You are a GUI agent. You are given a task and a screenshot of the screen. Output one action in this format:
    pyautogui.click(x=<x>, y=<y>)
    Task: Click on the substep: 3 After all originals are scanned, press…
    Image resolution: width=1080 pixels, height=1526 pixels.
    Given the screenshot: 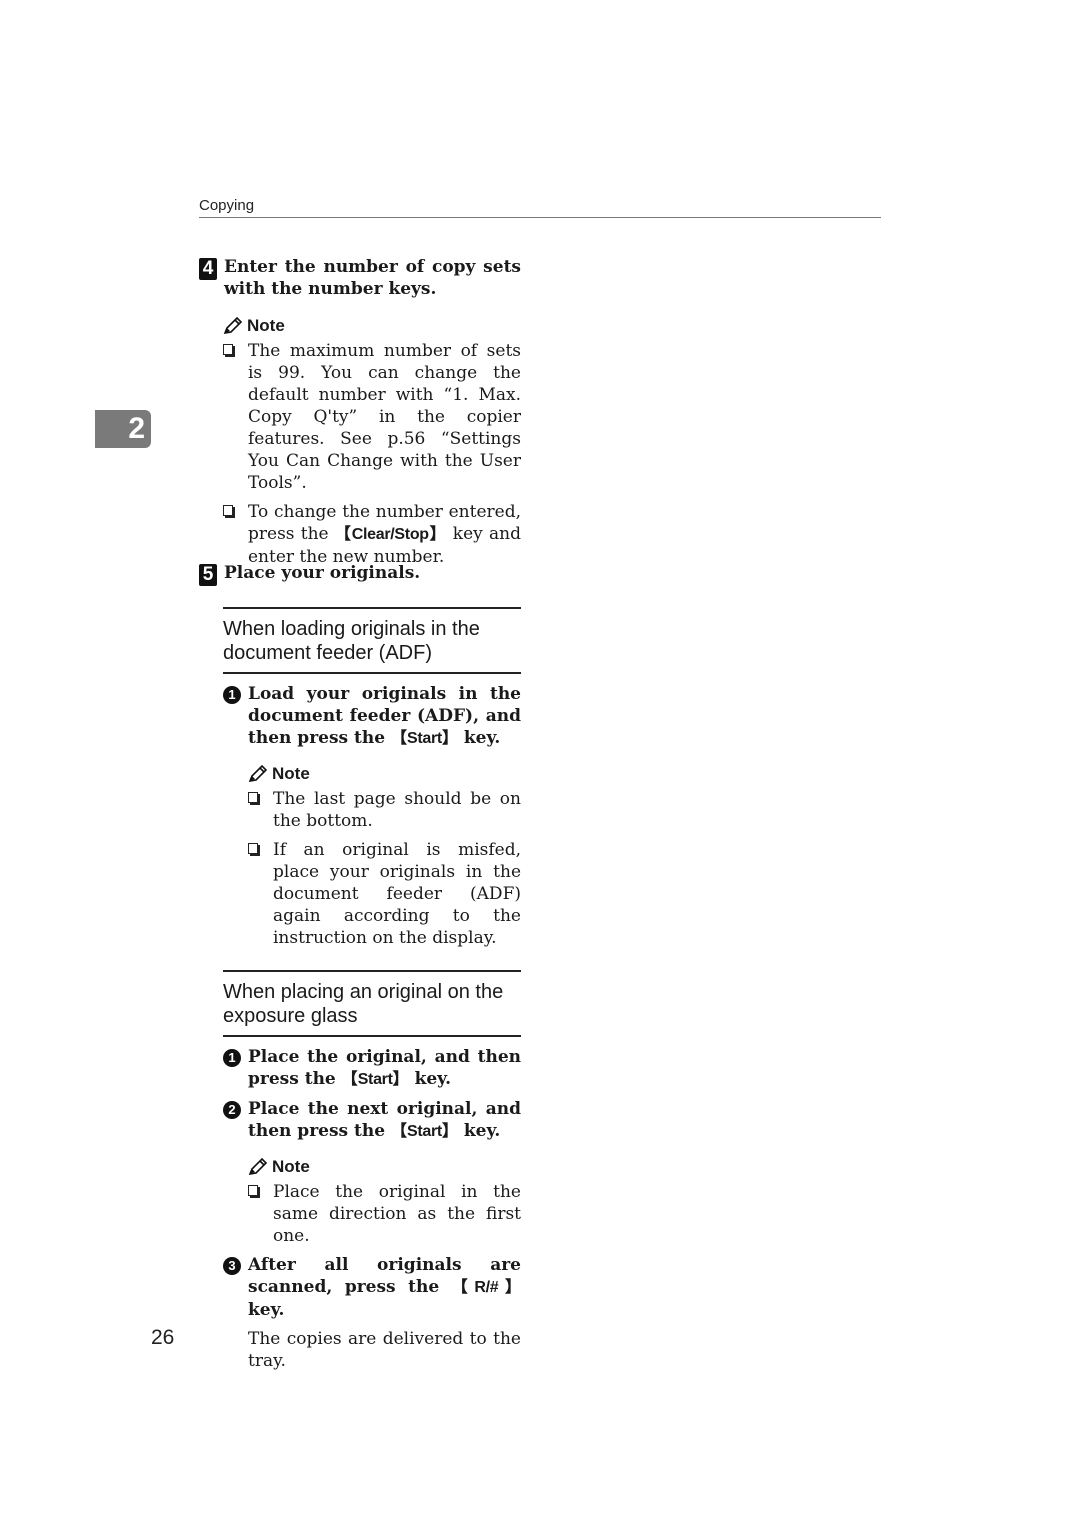 What is the action you would take?
    pyautogui.click(x=372, y=1287)
    